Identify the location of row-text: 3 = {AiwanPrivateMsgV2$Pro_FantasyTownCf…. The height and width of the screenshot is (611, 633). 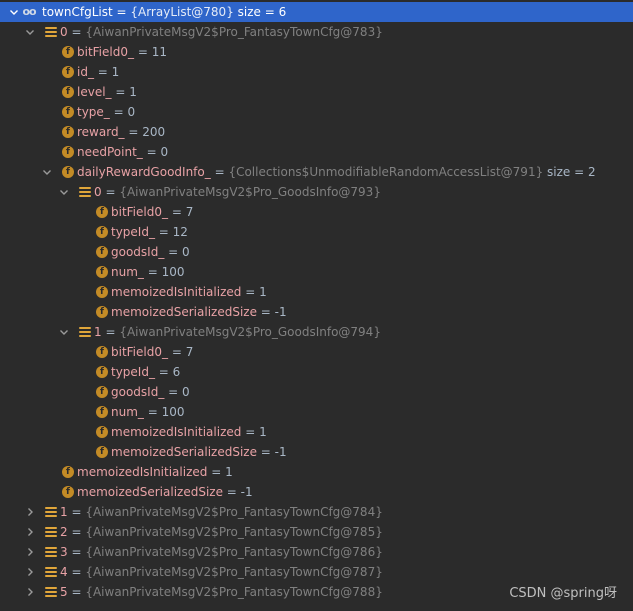
(221, 552).